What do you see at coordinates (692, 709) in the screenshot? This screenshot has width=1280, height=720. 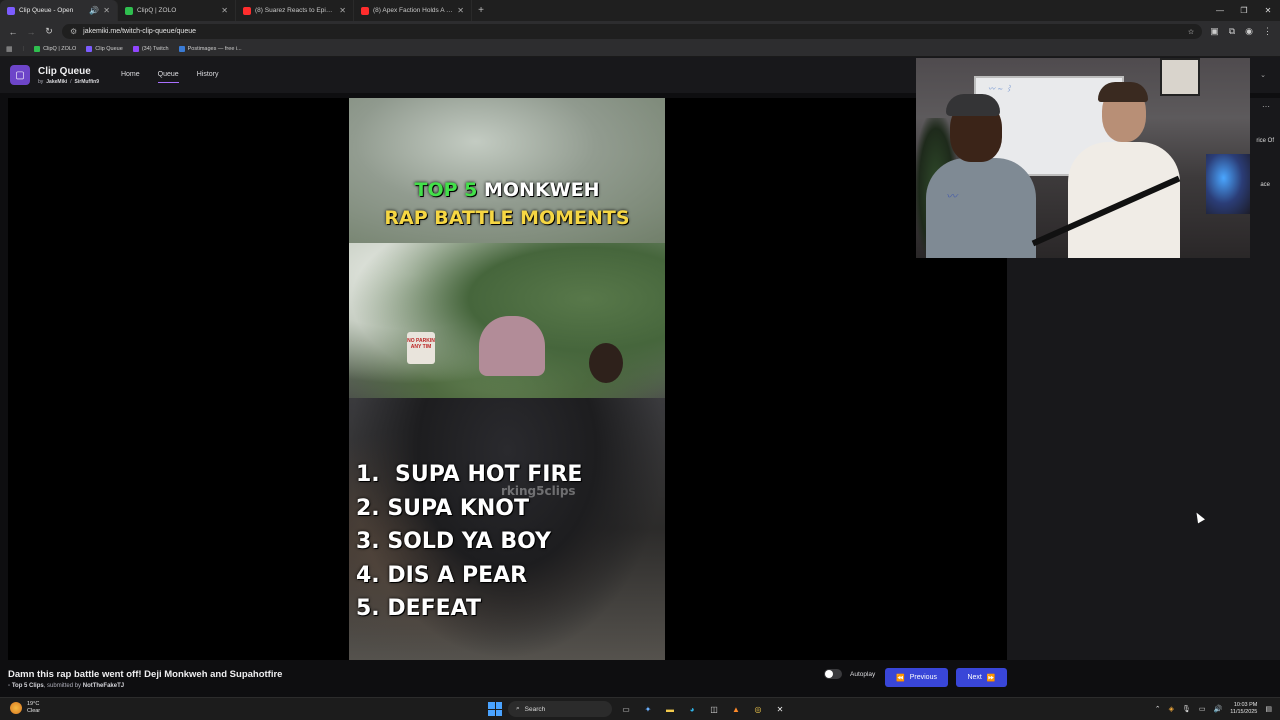 I see `edge-icon: ◕` at bounding box center [692, 709].